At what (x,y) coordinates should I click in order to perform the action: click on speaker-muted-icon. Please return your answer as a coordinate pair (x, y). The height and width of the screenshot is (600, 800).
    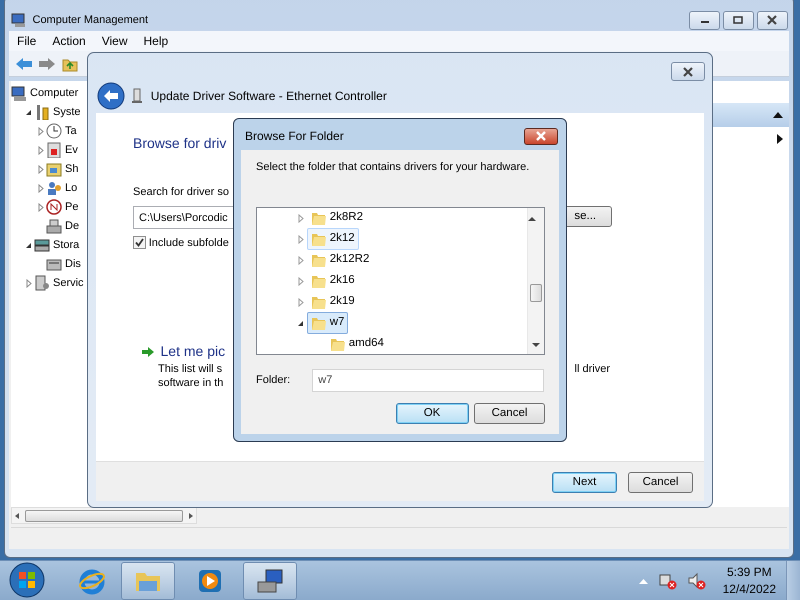
    Looking at the image, I should click on (697, 581).